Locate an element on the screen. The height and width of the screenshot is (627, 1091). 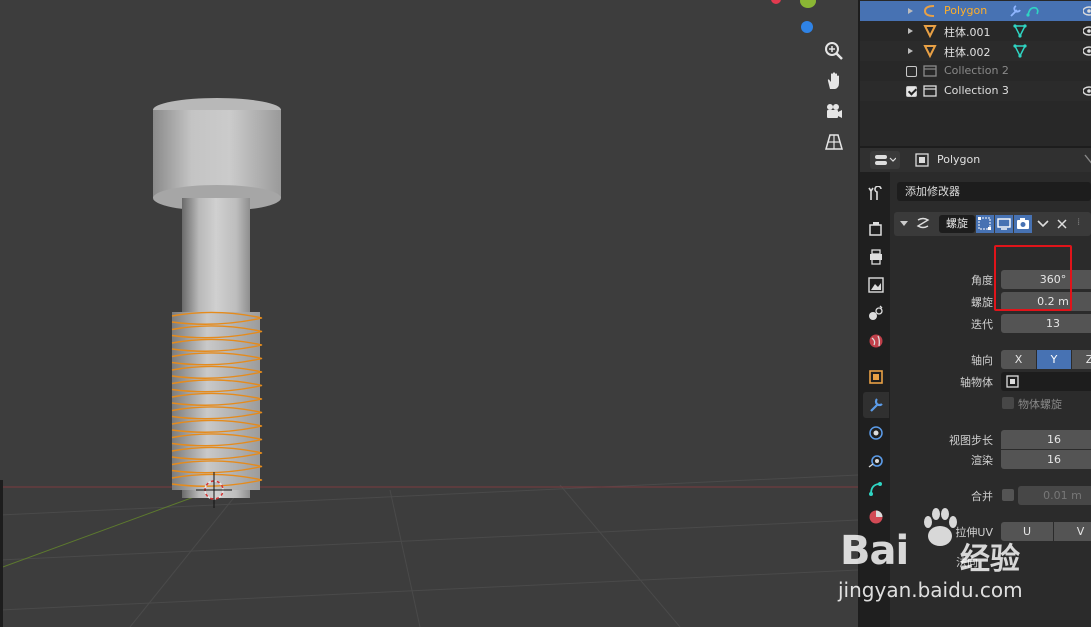
tab-material is located at coordinates (876, 517).